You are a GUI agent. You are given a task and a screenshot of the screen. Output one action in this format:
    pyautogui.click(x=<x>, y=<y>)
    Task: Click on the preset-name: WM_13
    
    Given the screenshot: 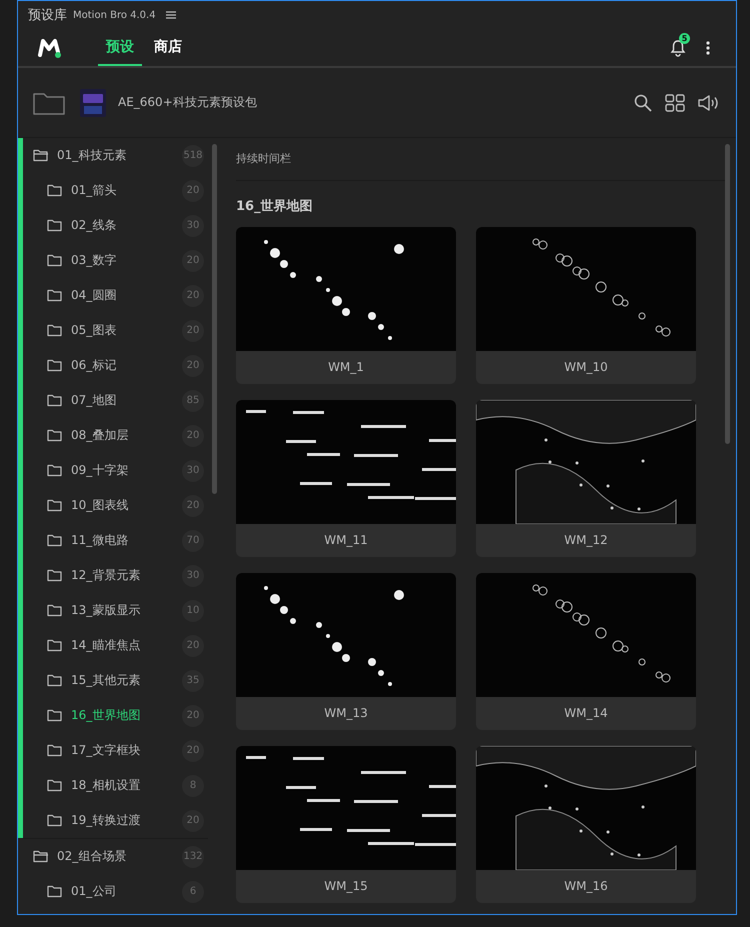 What is the action you would take?
    pyautogui.click(x=346, y=713)
    